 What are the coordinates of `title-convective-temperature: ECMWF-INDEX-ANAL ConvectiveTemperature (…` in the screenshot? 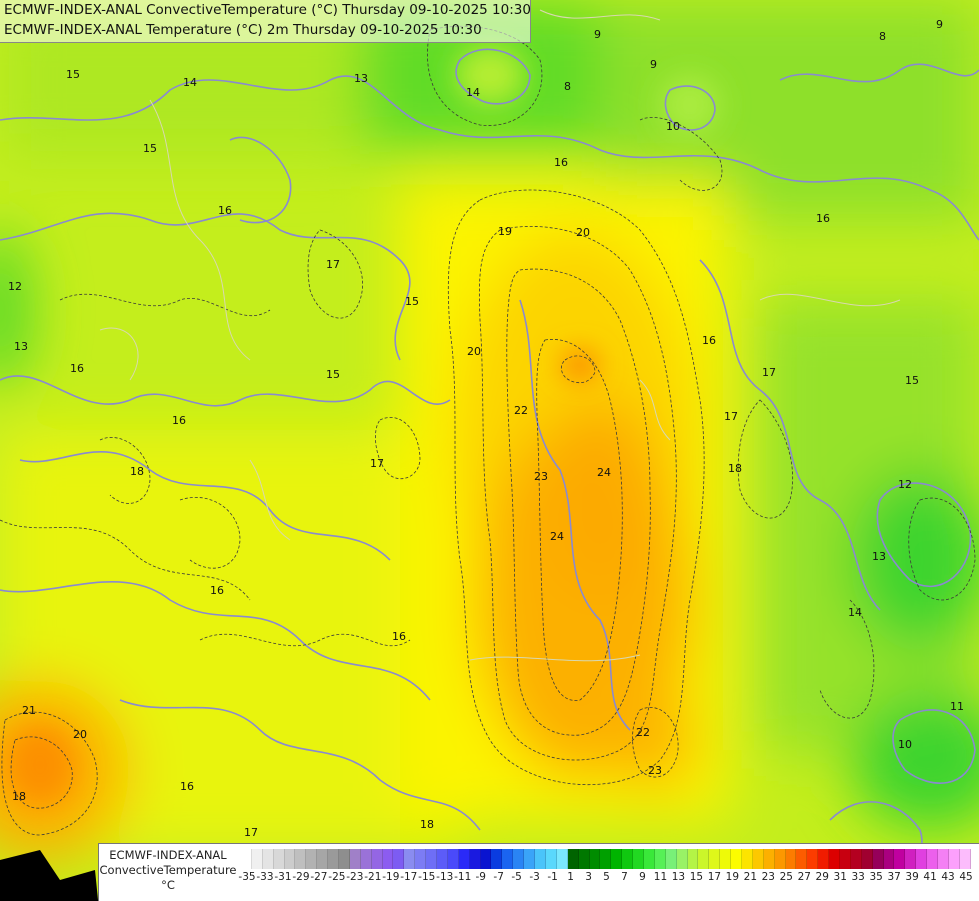 It's located at (267, 10).